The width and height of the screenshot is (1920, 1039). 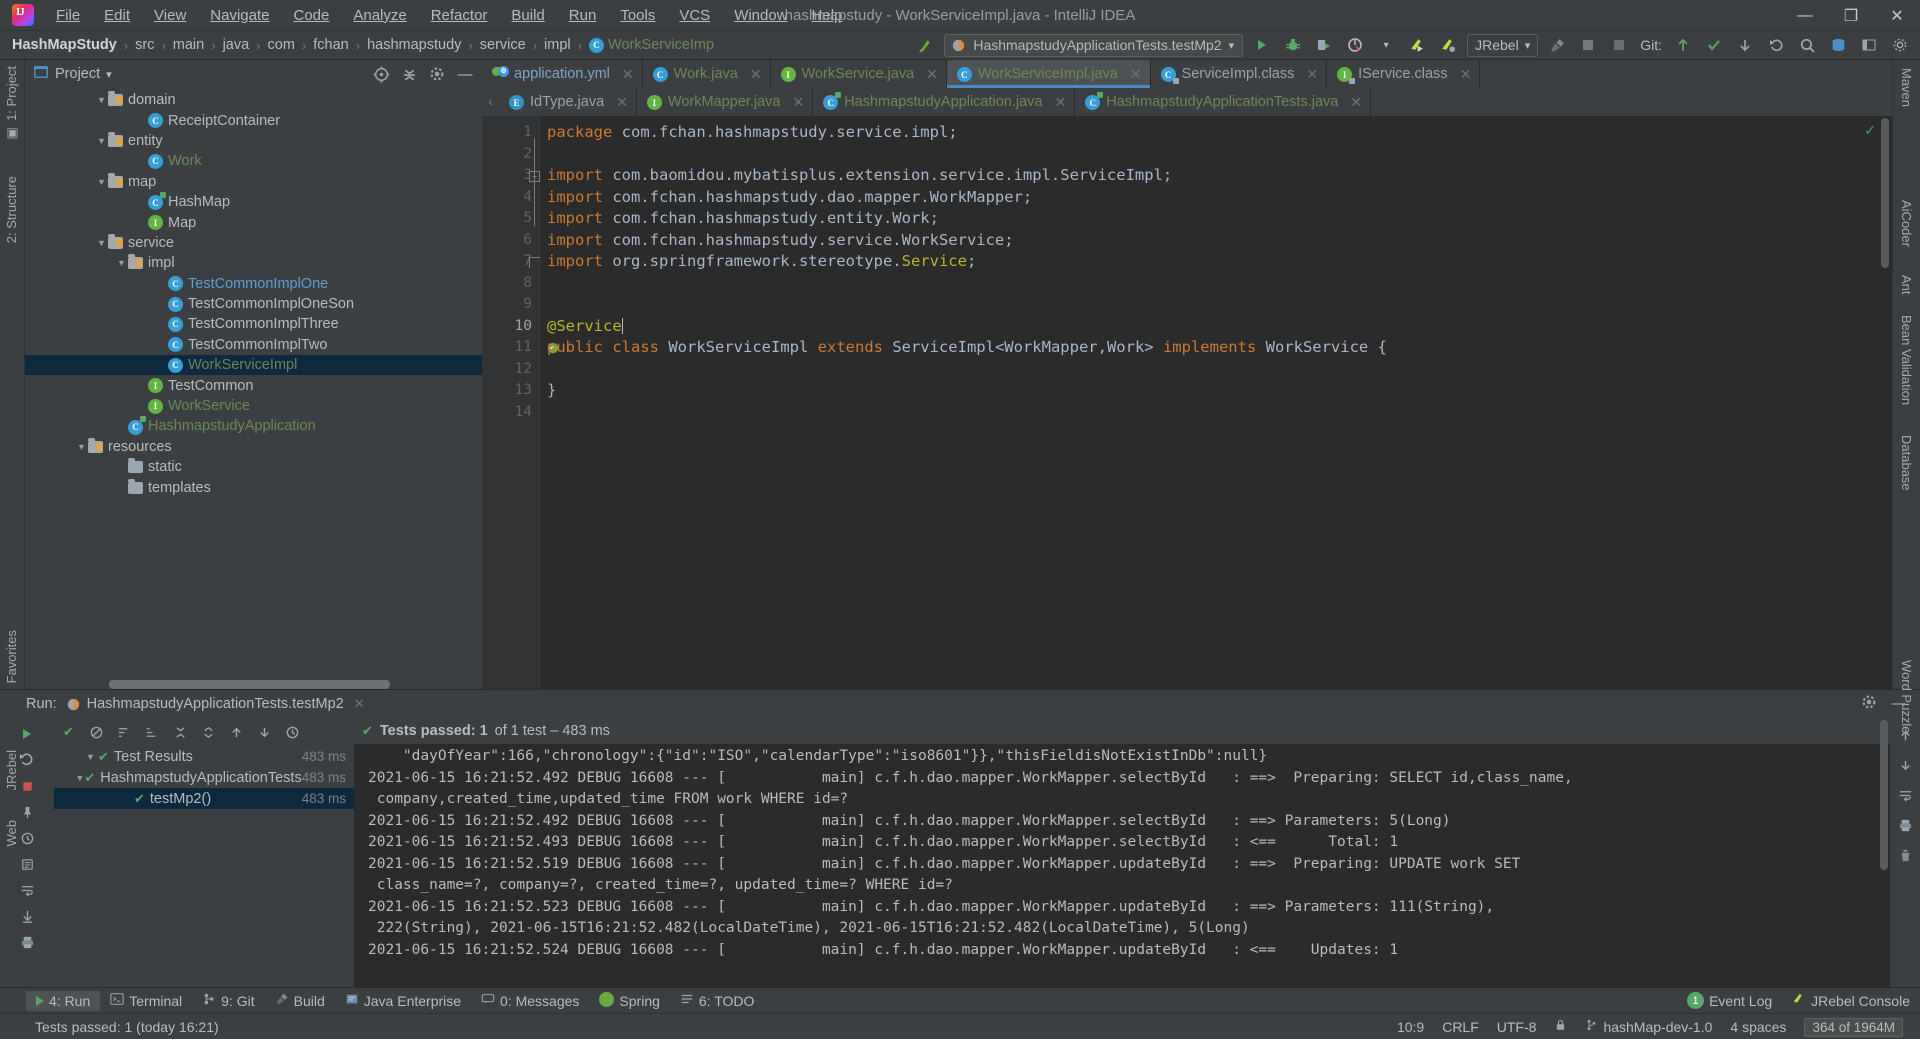 I want to click on tree-item: C TestCommonImplTwo, so click(x=253, y=345).